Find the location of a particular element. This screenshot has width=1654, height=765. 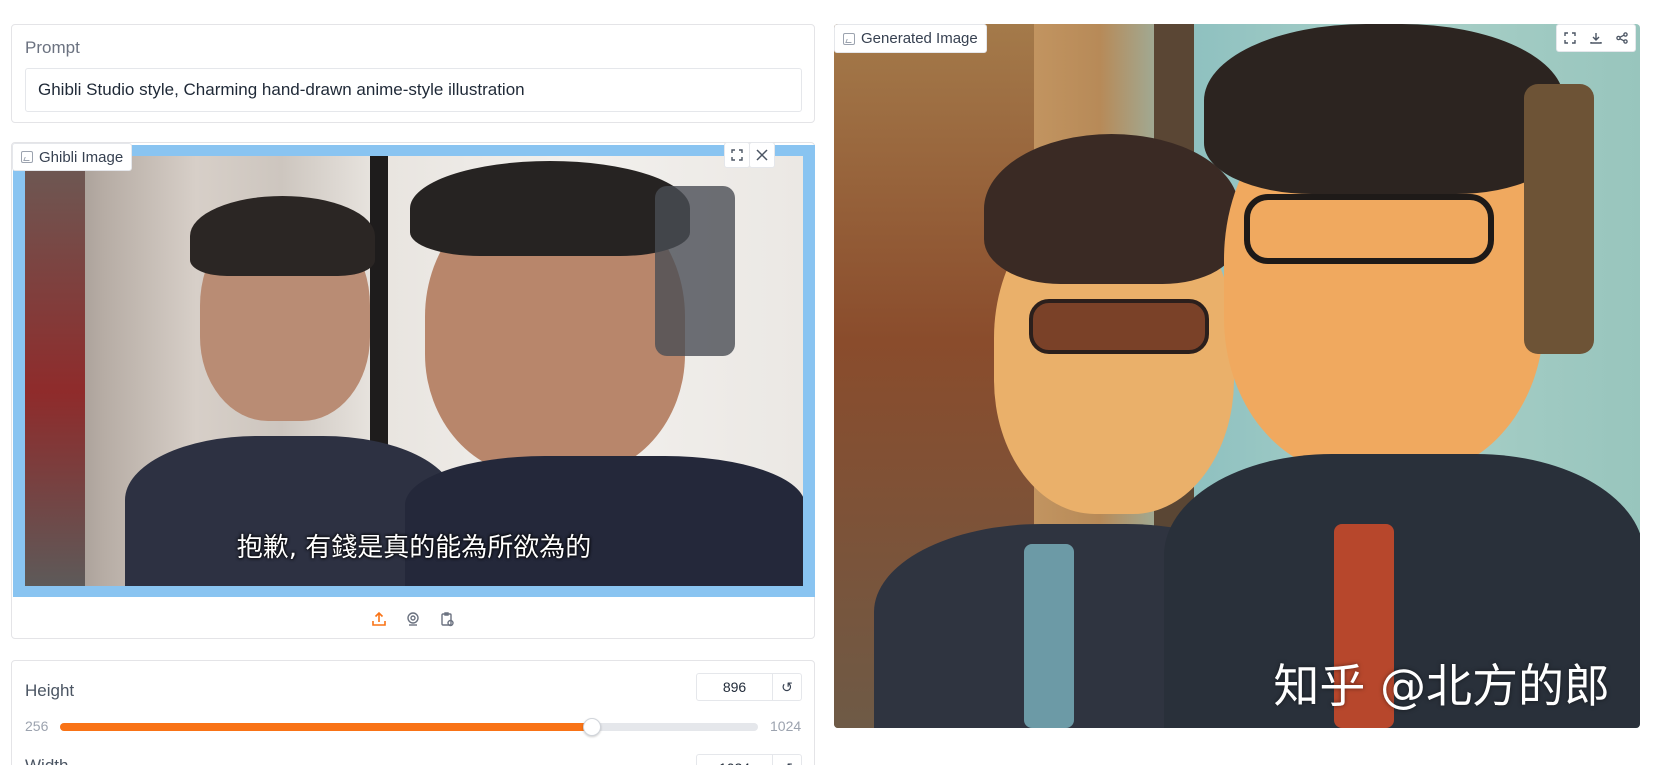

share-button is located at coordinates (1622, 38).